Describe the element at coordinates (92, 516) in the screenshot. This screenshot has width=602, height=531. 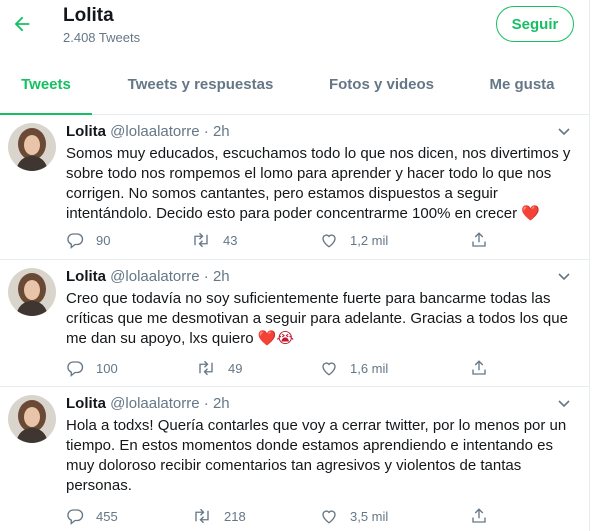
I see `reply-button: 455` at that location.